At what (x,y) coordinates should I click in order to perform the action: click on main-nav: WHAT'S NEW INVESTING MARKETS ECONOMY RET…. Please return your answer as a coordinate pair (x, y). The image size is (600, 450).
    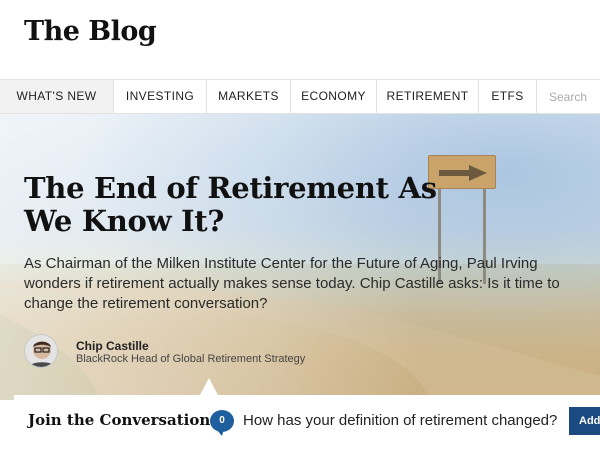
    Looking at the image, I should click on (300, 96).